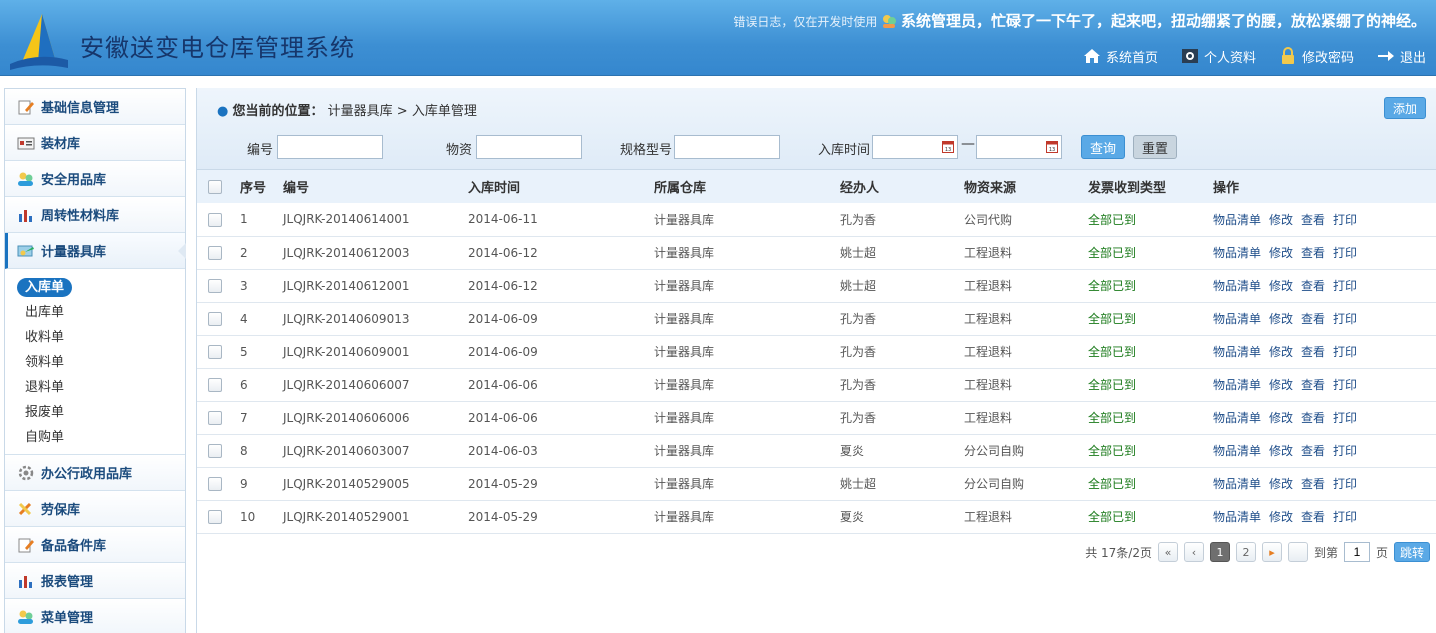 The height and width of the screenshot is (633, 1436). Describe the element at coordinates (1167, 552) in the screenshot. I see `first-page-button: «` at that location.